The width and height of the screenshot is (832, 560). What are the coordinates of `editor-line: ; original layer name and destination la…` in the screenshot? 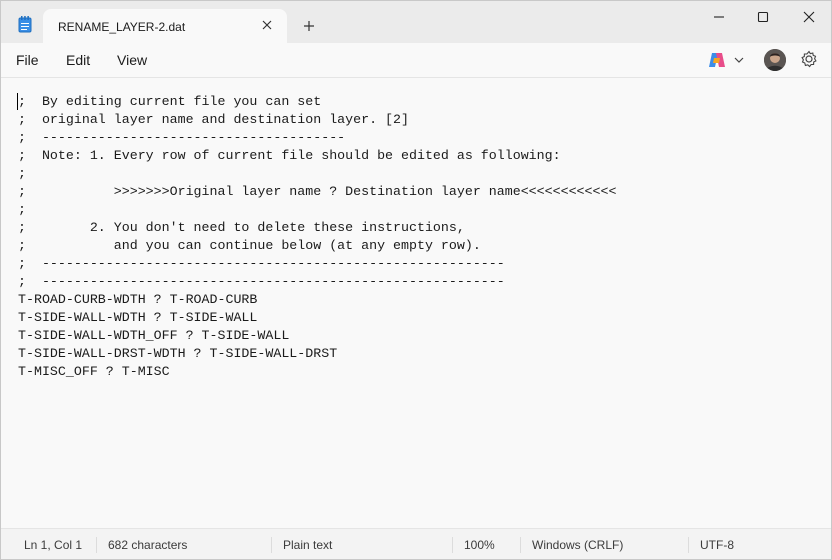 It's located at (213, 119).